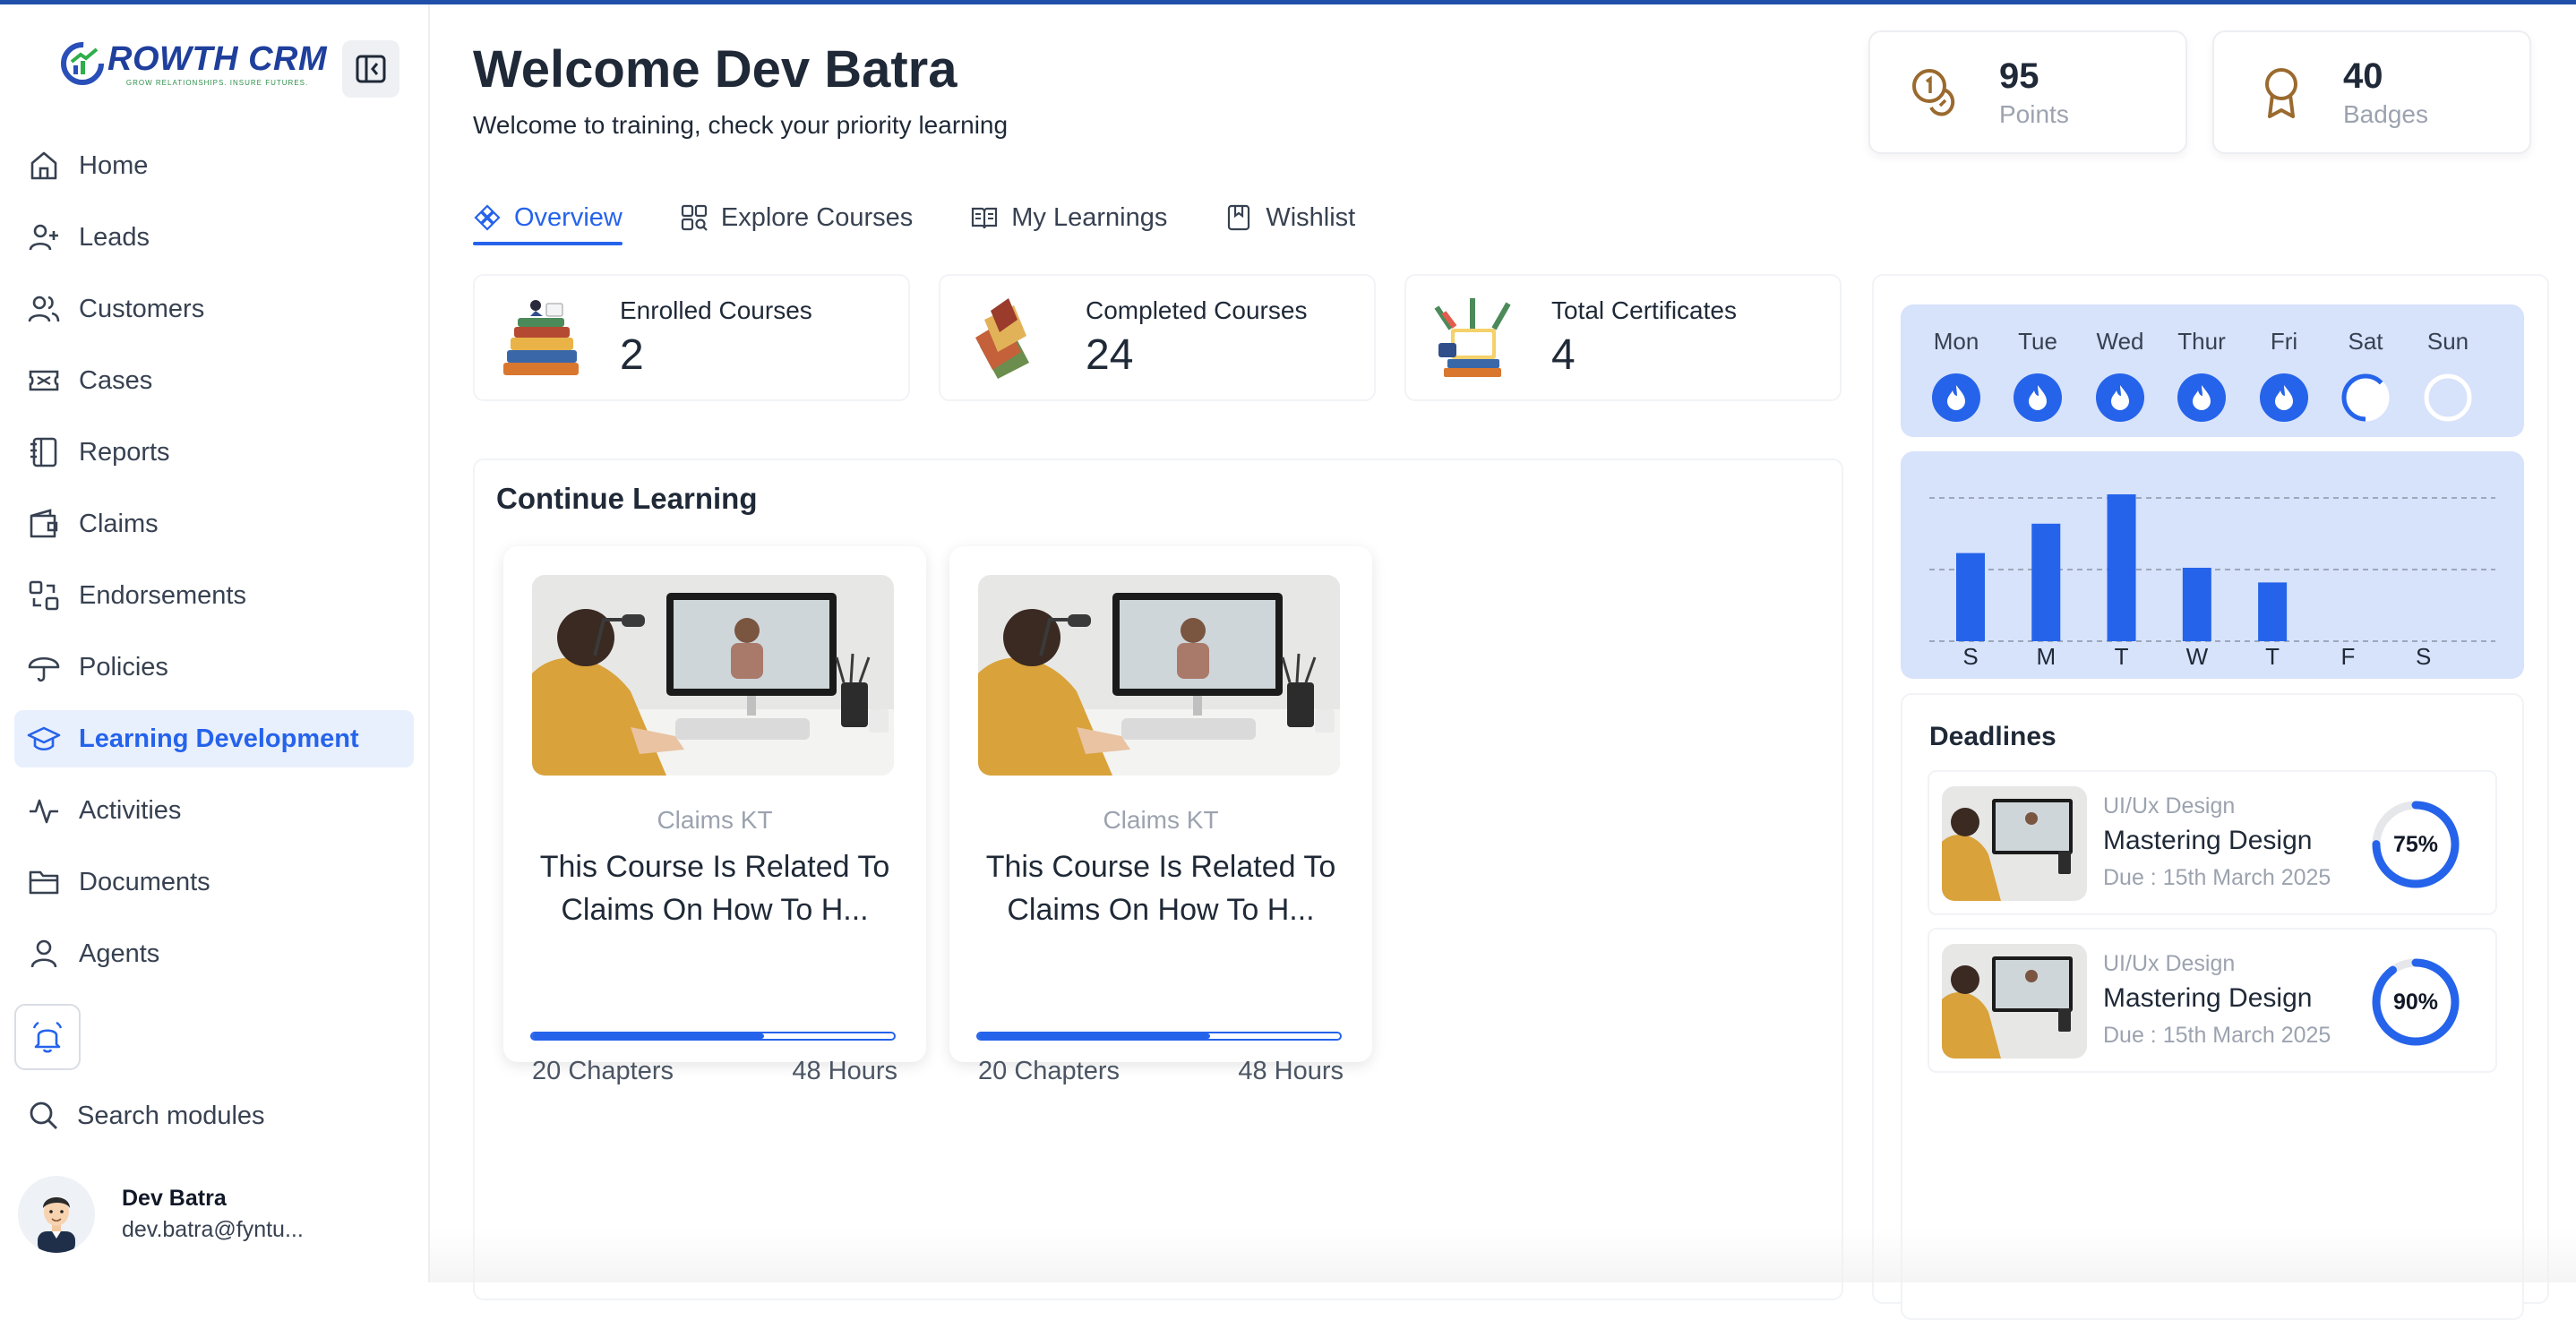  I want to click on collapse-sidebar-button, so click(370, 69).